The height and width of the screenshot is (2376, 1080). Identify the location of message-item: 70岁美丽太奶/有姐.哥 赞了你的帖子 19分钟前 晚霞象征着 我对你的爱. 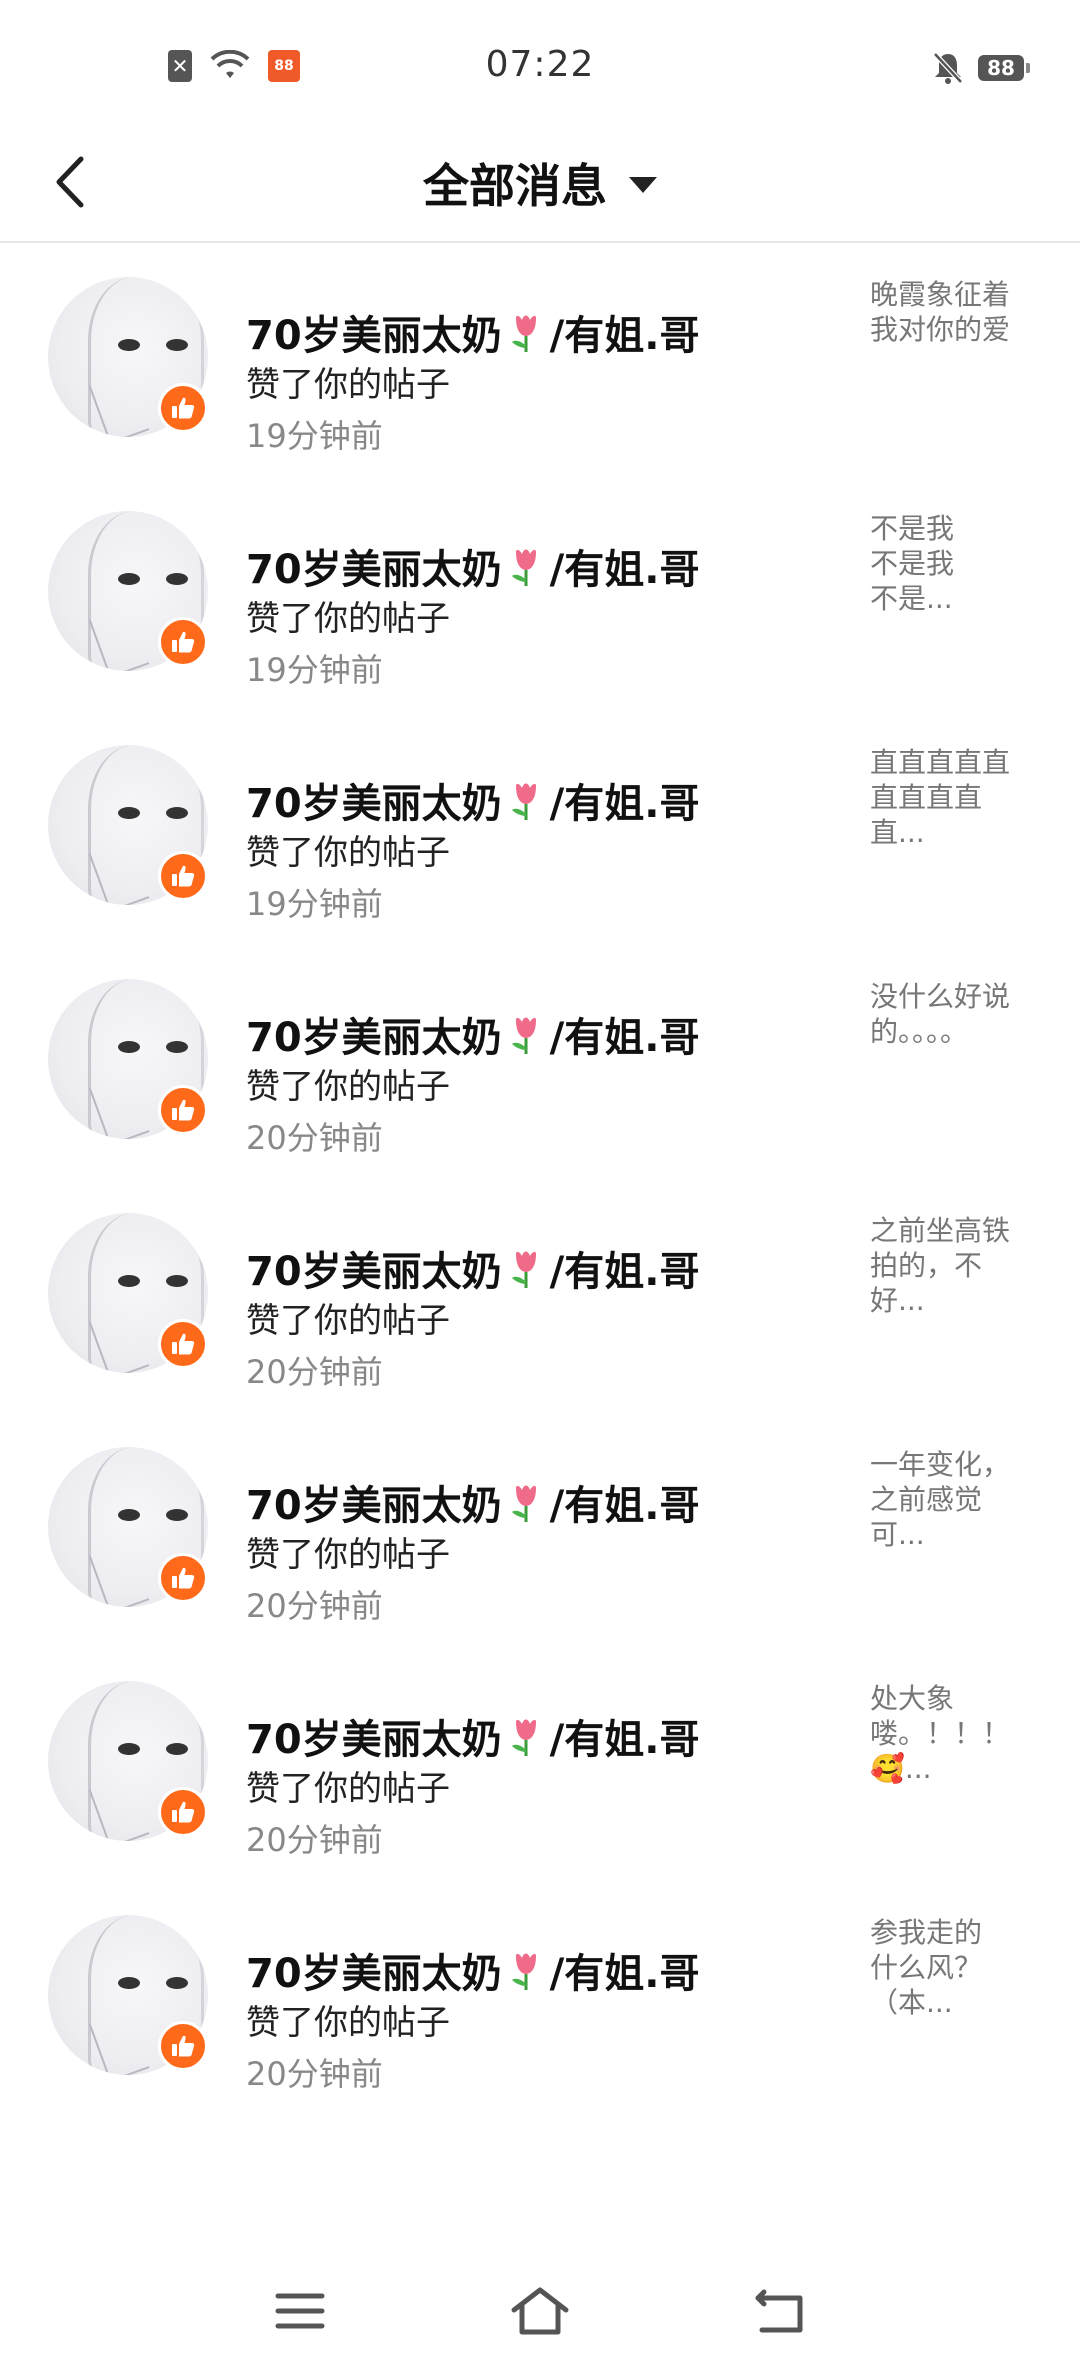
(540, 394).